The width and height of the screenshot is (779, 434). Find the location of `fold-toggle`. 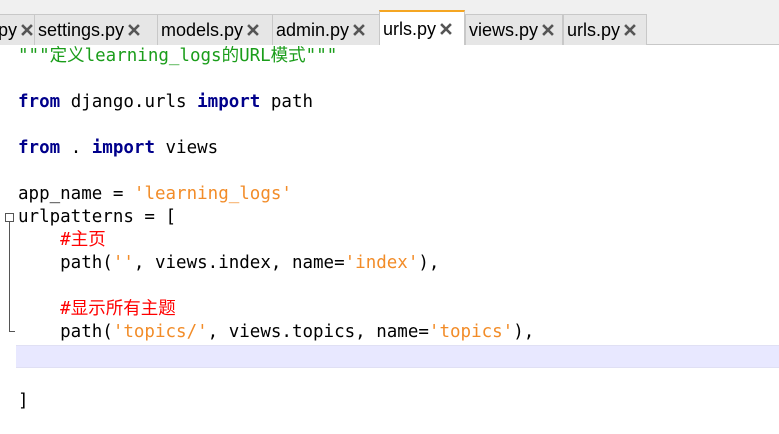

fold-toggle is located at coordinates (9, 217).